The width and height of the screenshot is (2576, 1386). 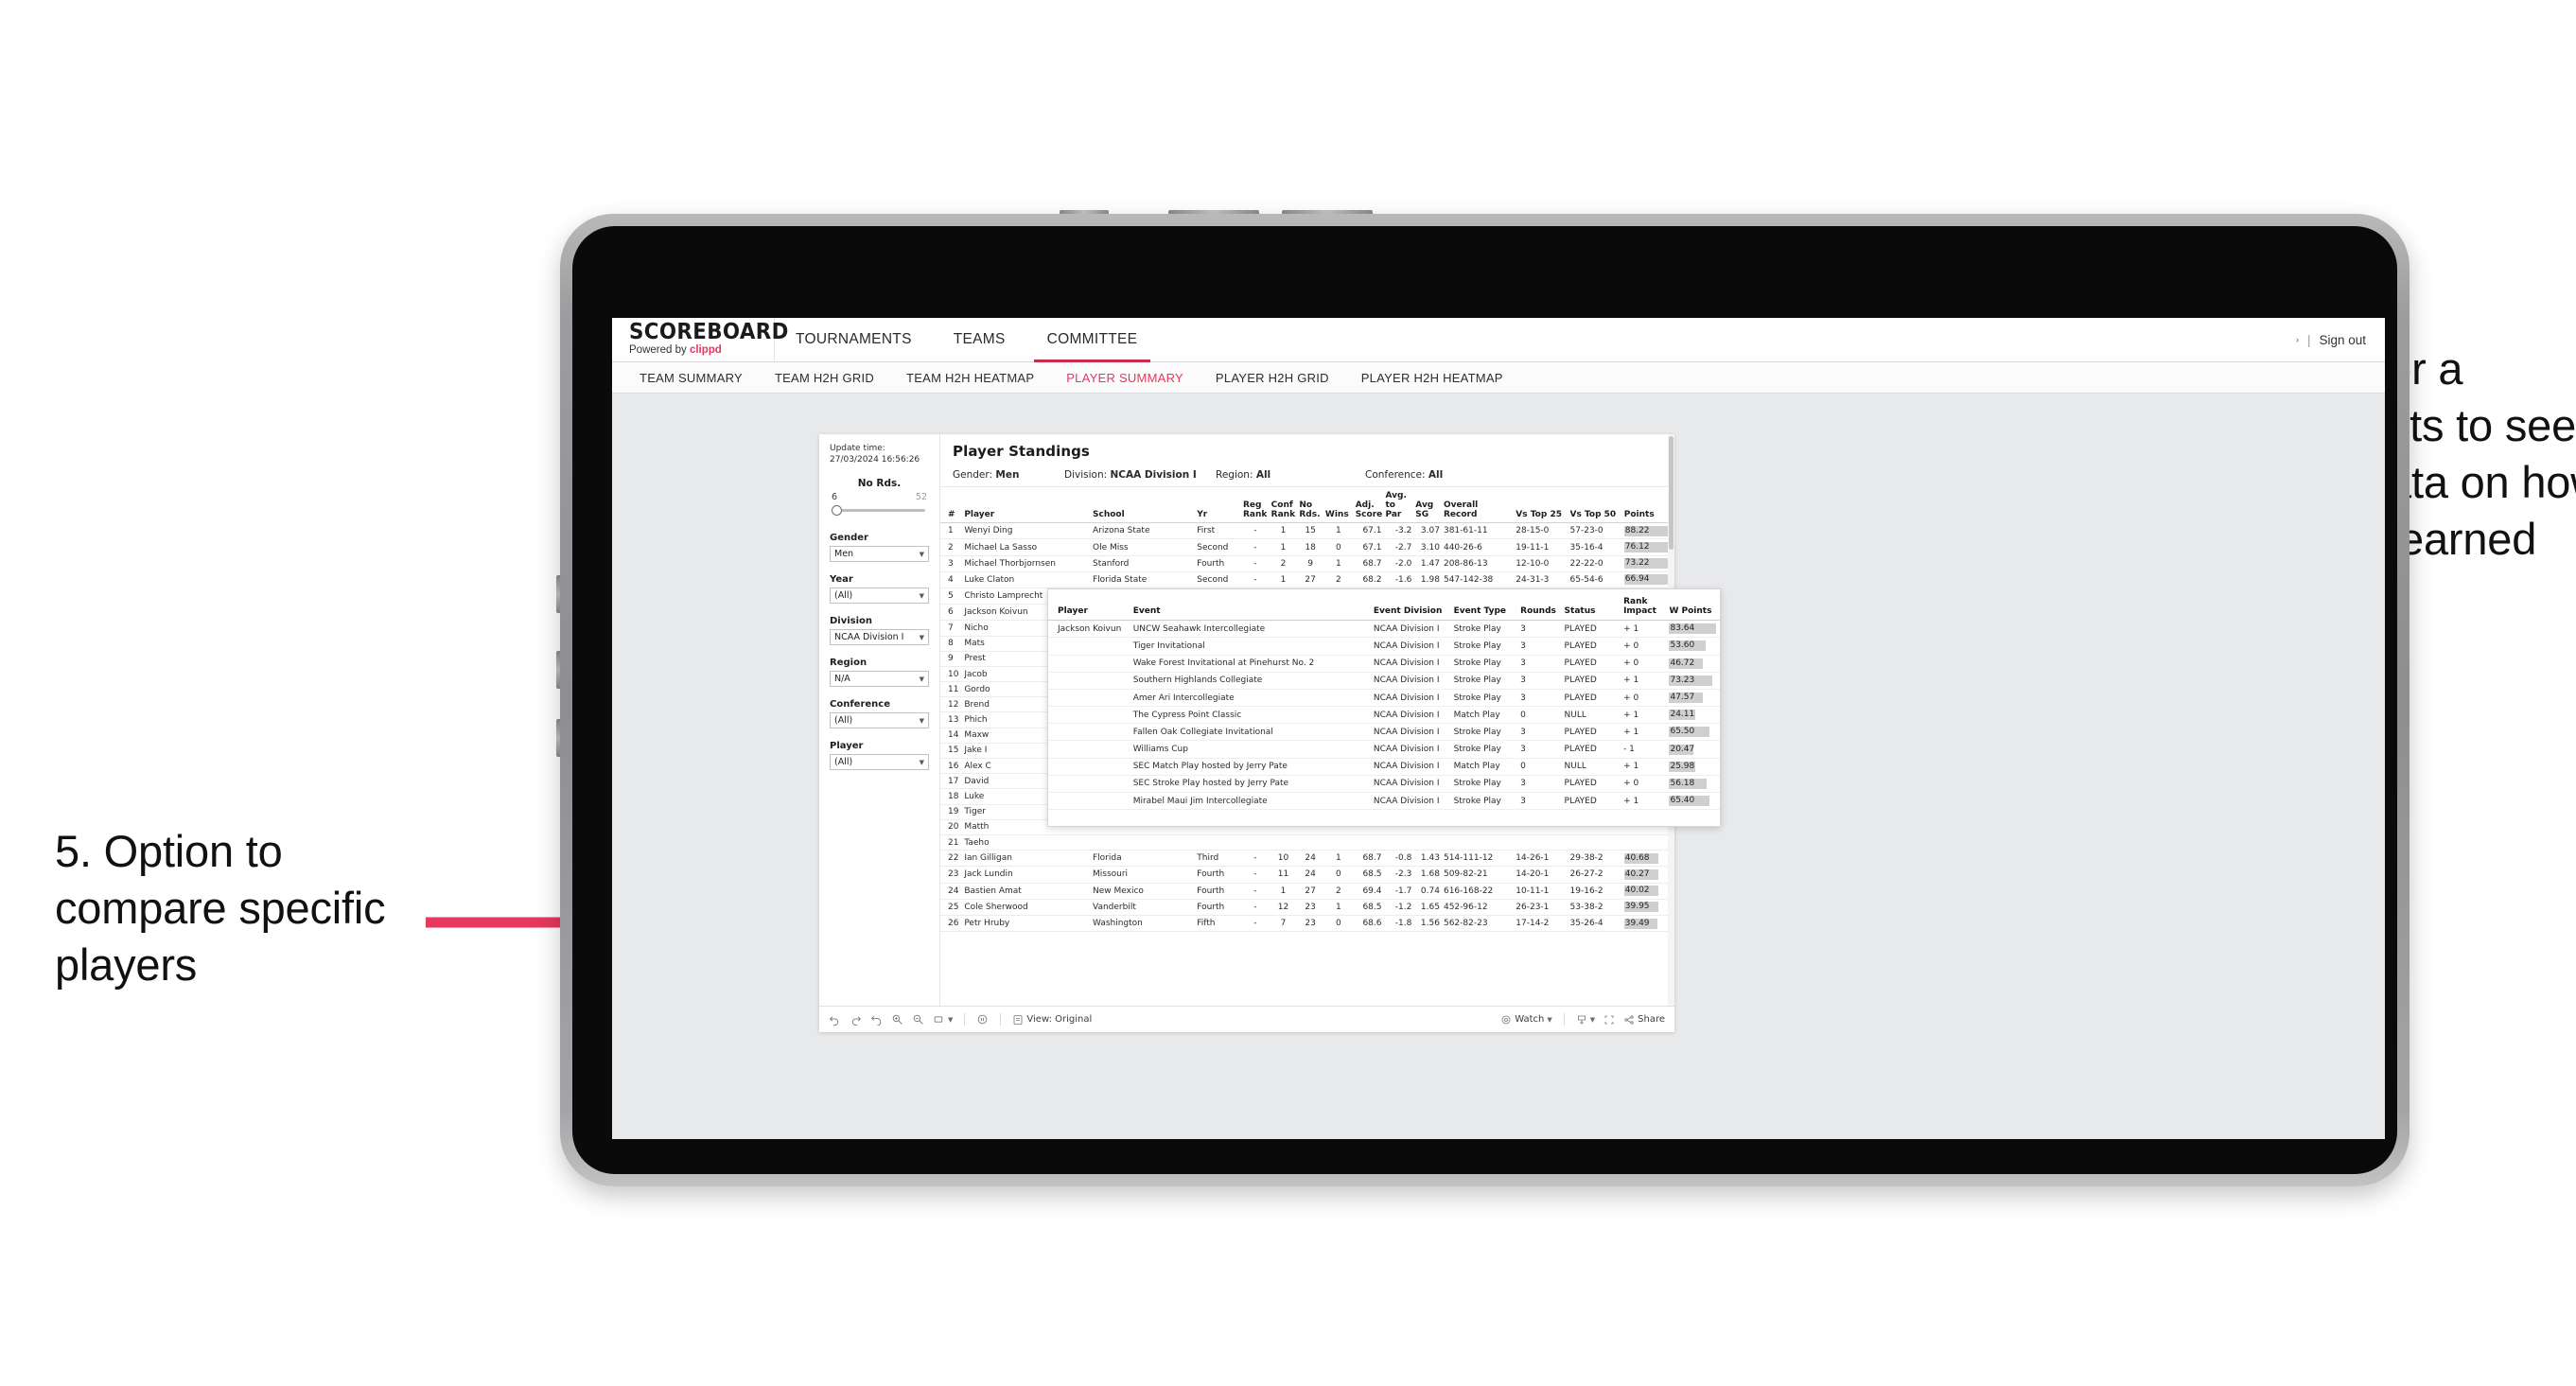 I want to click on download-icon: ▼, so click(x=1586, y=1020).